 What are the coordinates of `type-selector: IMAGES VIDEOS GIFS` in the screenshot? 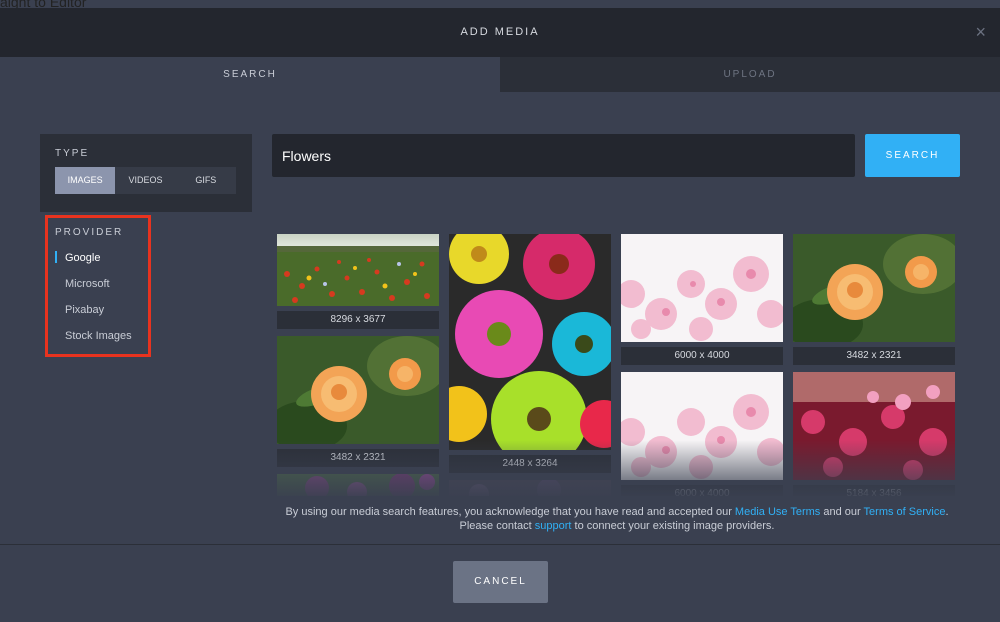 It's located at (145, 180).